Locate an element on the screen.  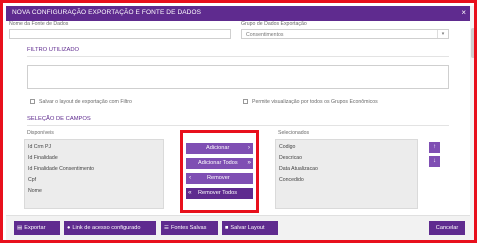
nome-input is located at coordinates (120, 34).